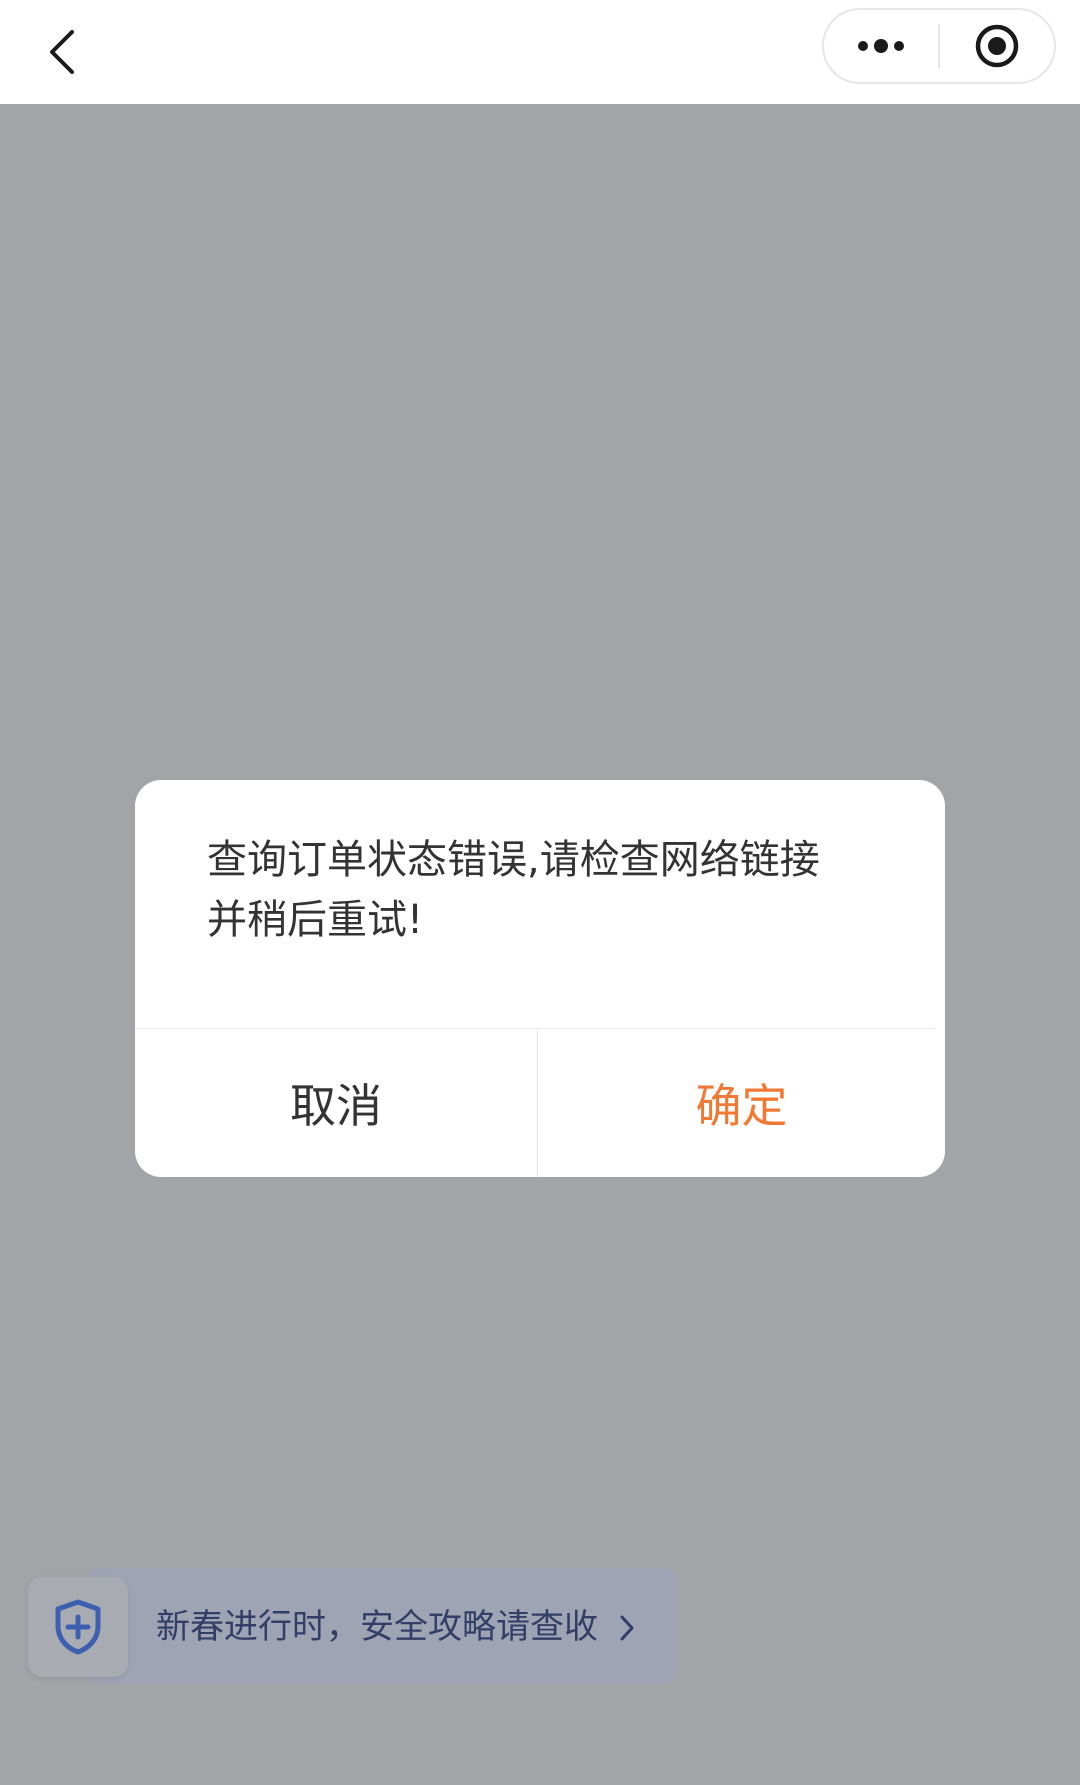 Image resolution: width=1080 pixels, height=1785 pixels. What do you see at coordinates (540, 52) in the screenshot?
I see `top-nav-bar` at bounding box center [540, 52].